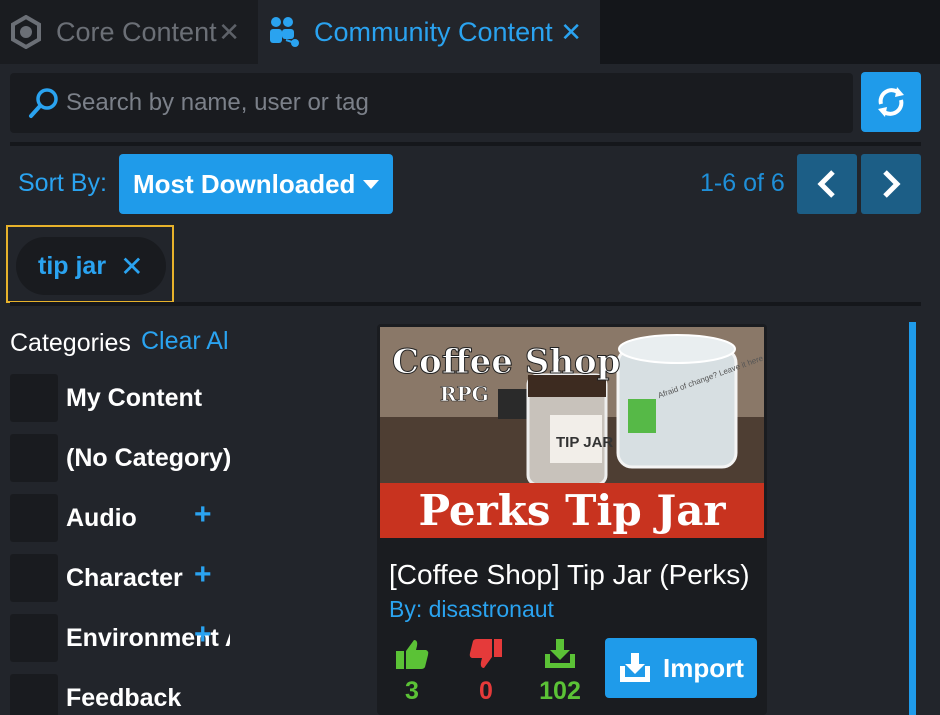 This screenshot has height=715, width=940. Describe the element at coordinates (703, 667) in the screenshot. I see `import-label: Import` at that location.